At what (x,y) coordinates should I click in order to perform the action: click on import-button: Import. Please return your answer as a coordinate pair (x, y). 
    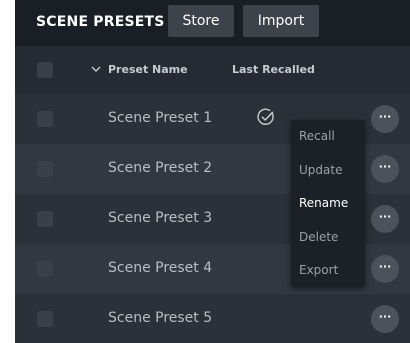
    Looking at the image, I should click on (281, 21).